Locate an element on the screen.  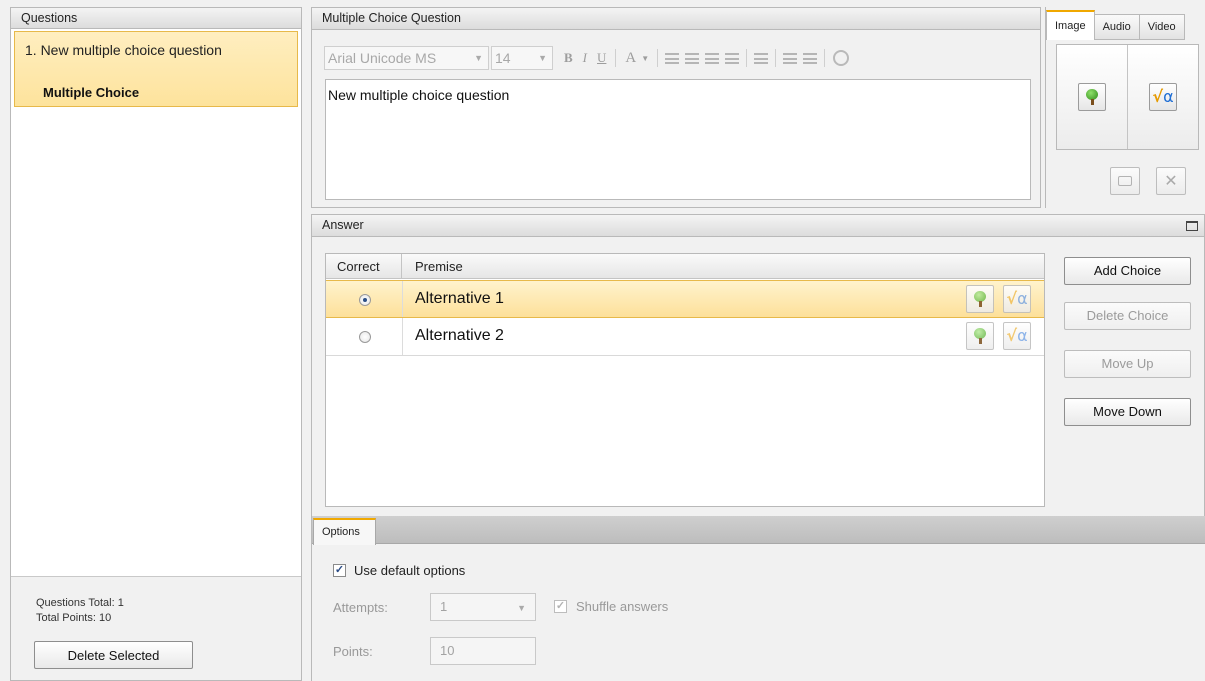
media-tabs: Image Audio Video is located at coordinates (1115, 25).